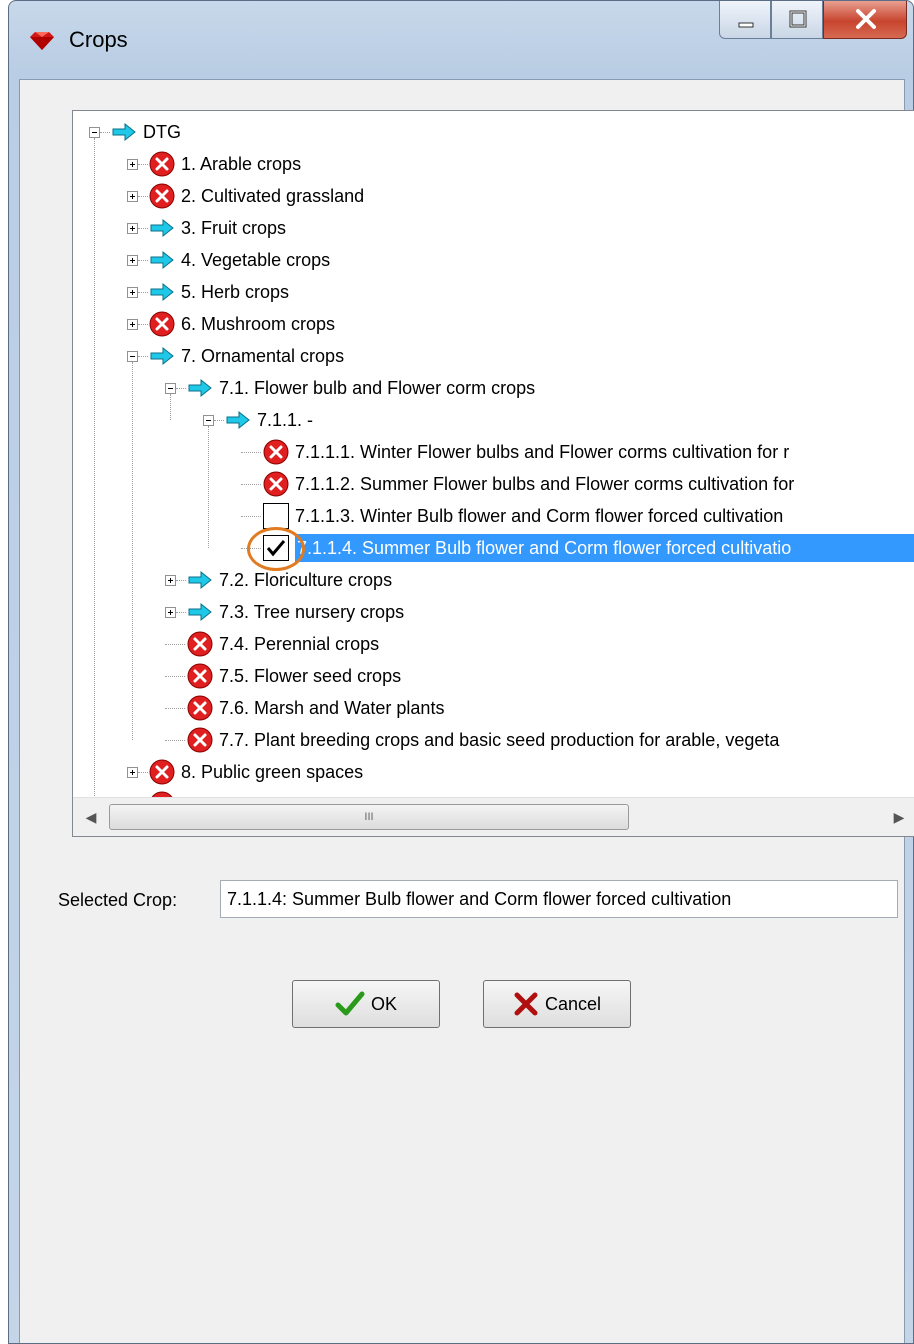 The width and height of the screenshot is (914, 1344). Describe the element at coordinates (299, 644) in the screenshot. I see `tree-item-label: 7.4. Perennial crops` at that location.